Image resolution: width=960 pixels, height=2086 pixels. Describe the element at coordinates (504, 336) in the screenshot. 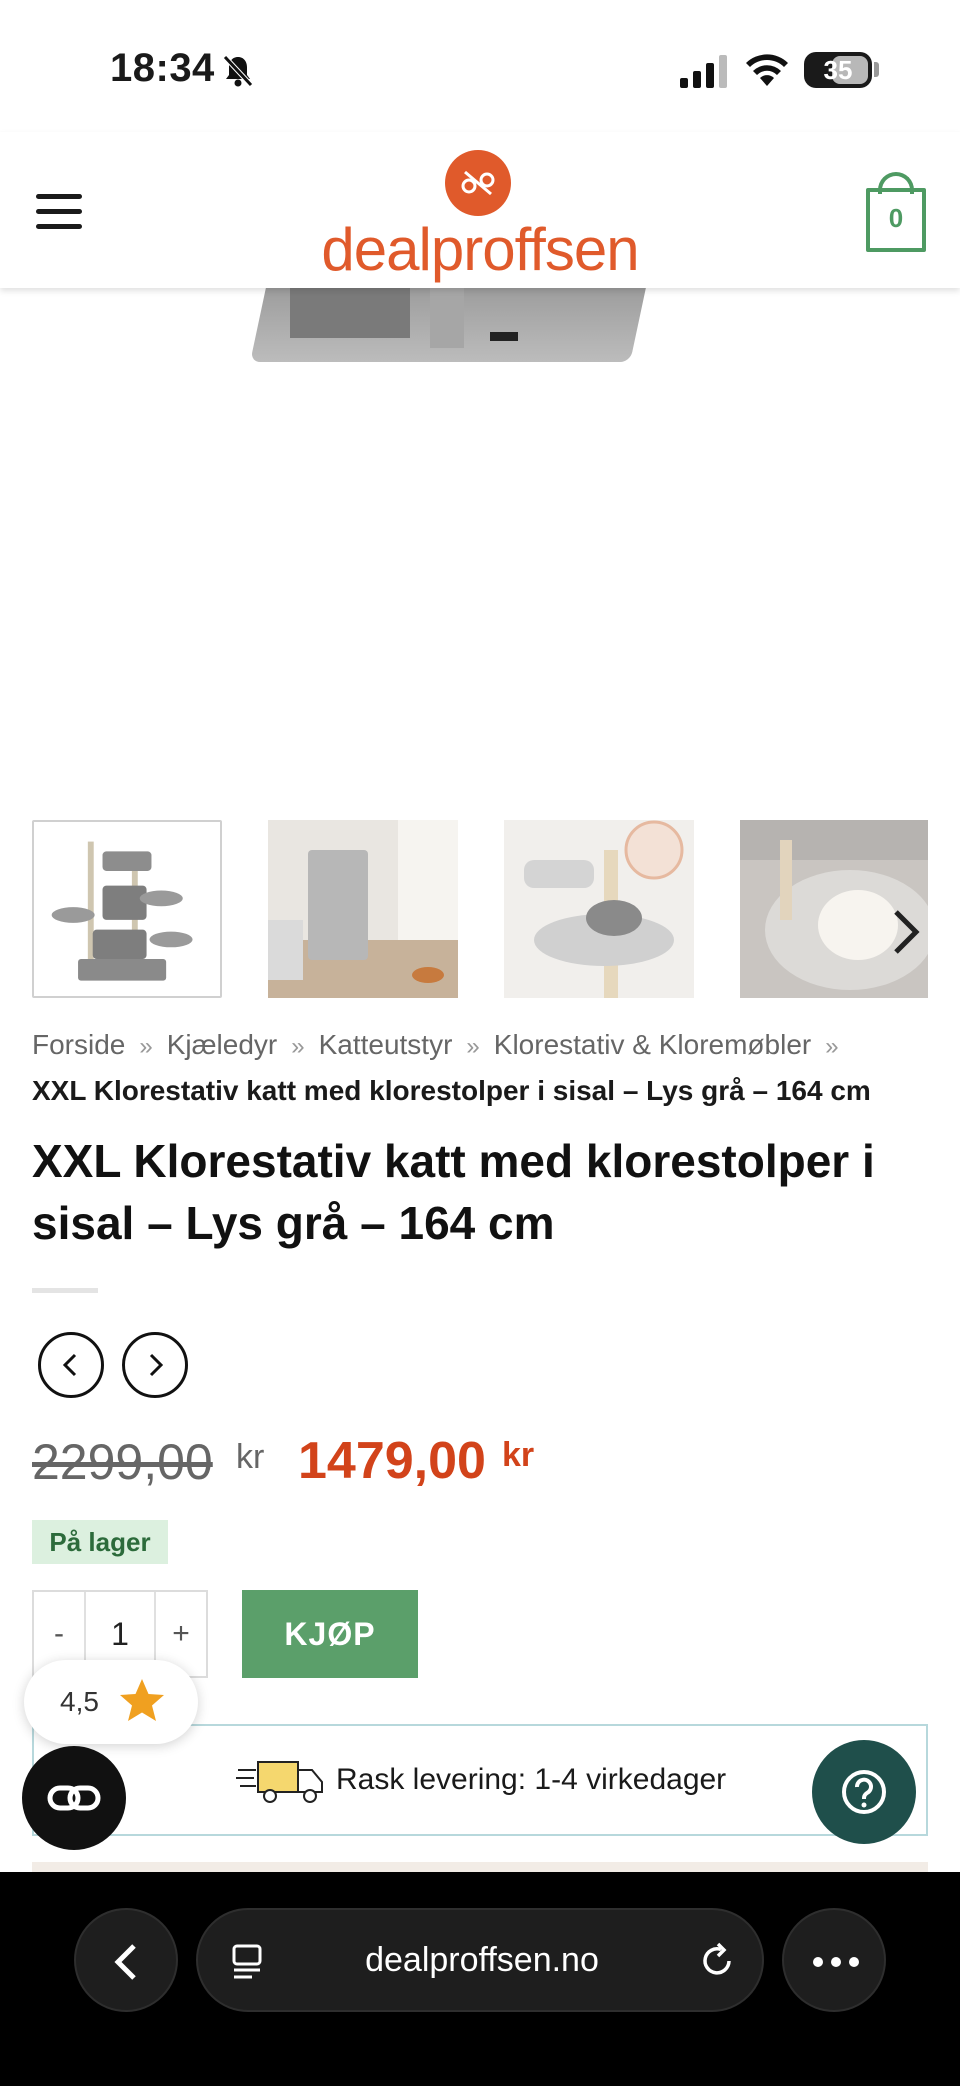

I see `cat-tree-label` at that location.